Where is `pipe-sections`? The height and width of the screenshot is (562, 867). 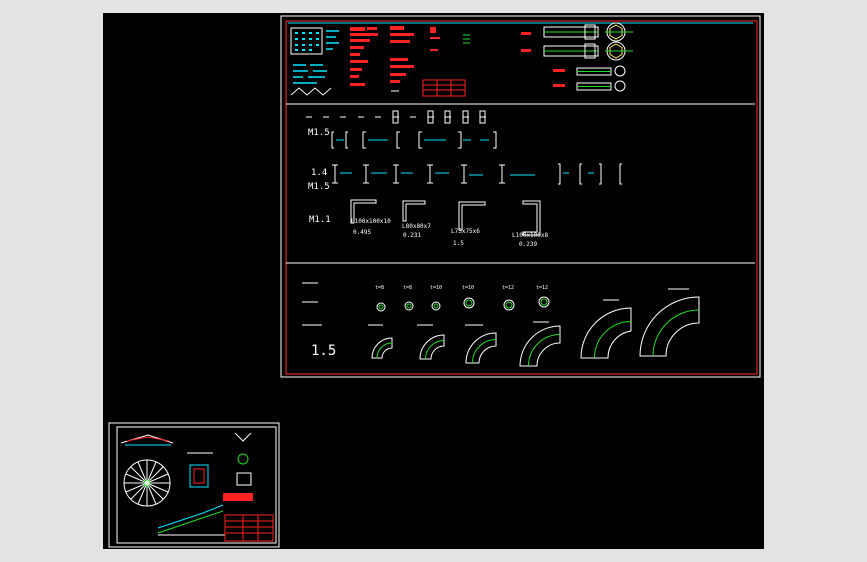
pipe-sections is located at coordinates (463, 304).